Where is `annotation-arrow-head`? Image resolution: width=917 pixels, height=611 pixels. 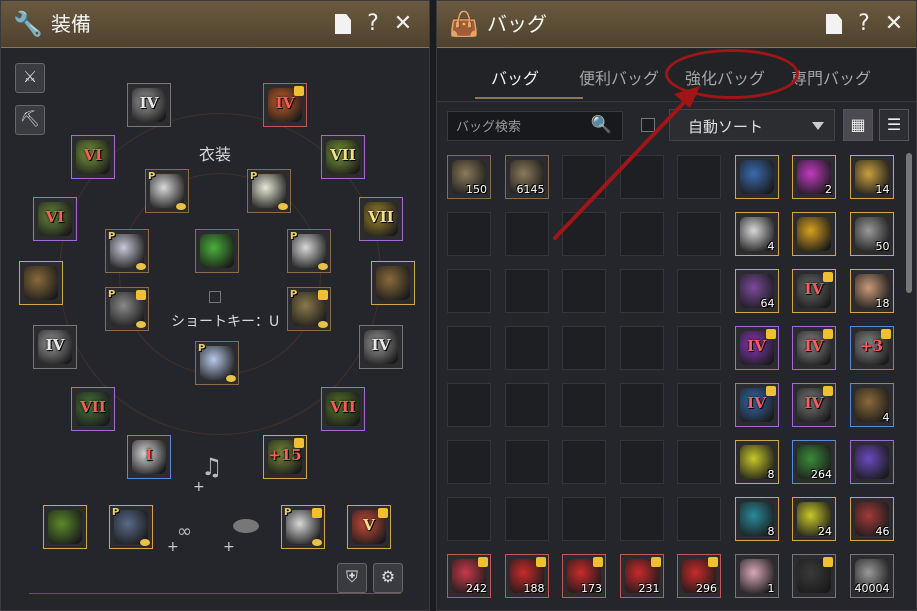 annotation-arrow-head is located at coordinates (687, 97).